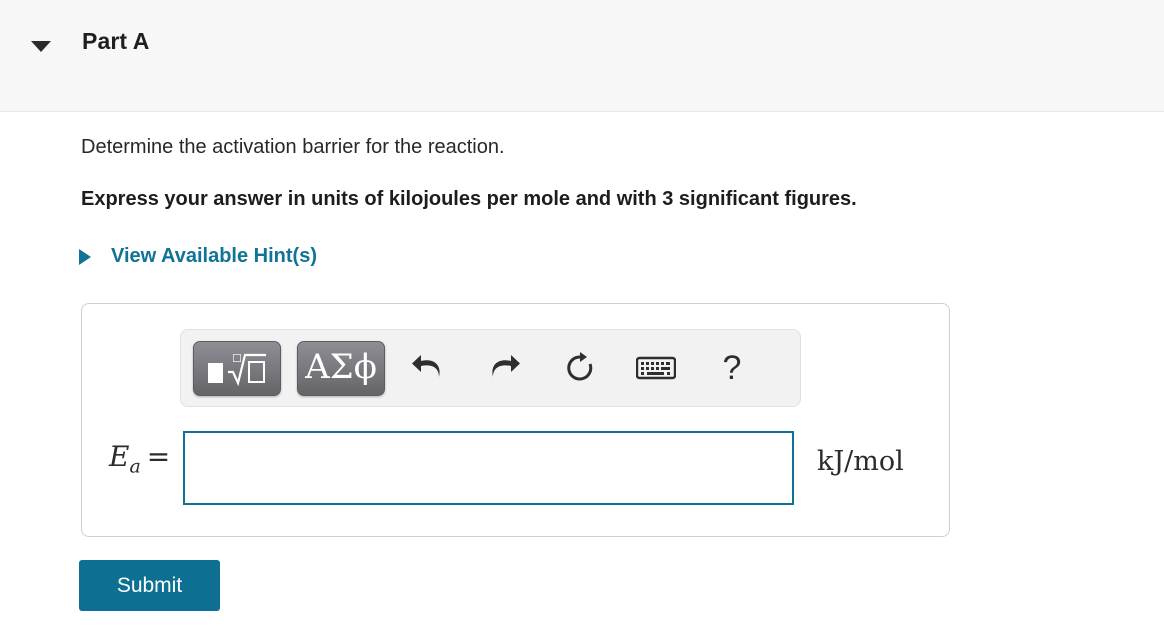 The width and height of the screenshot is (1164, 636). What do you see at coordinates (488, 468) in the screenshot?
I see `answer-input` at bounding box center [488, 468].